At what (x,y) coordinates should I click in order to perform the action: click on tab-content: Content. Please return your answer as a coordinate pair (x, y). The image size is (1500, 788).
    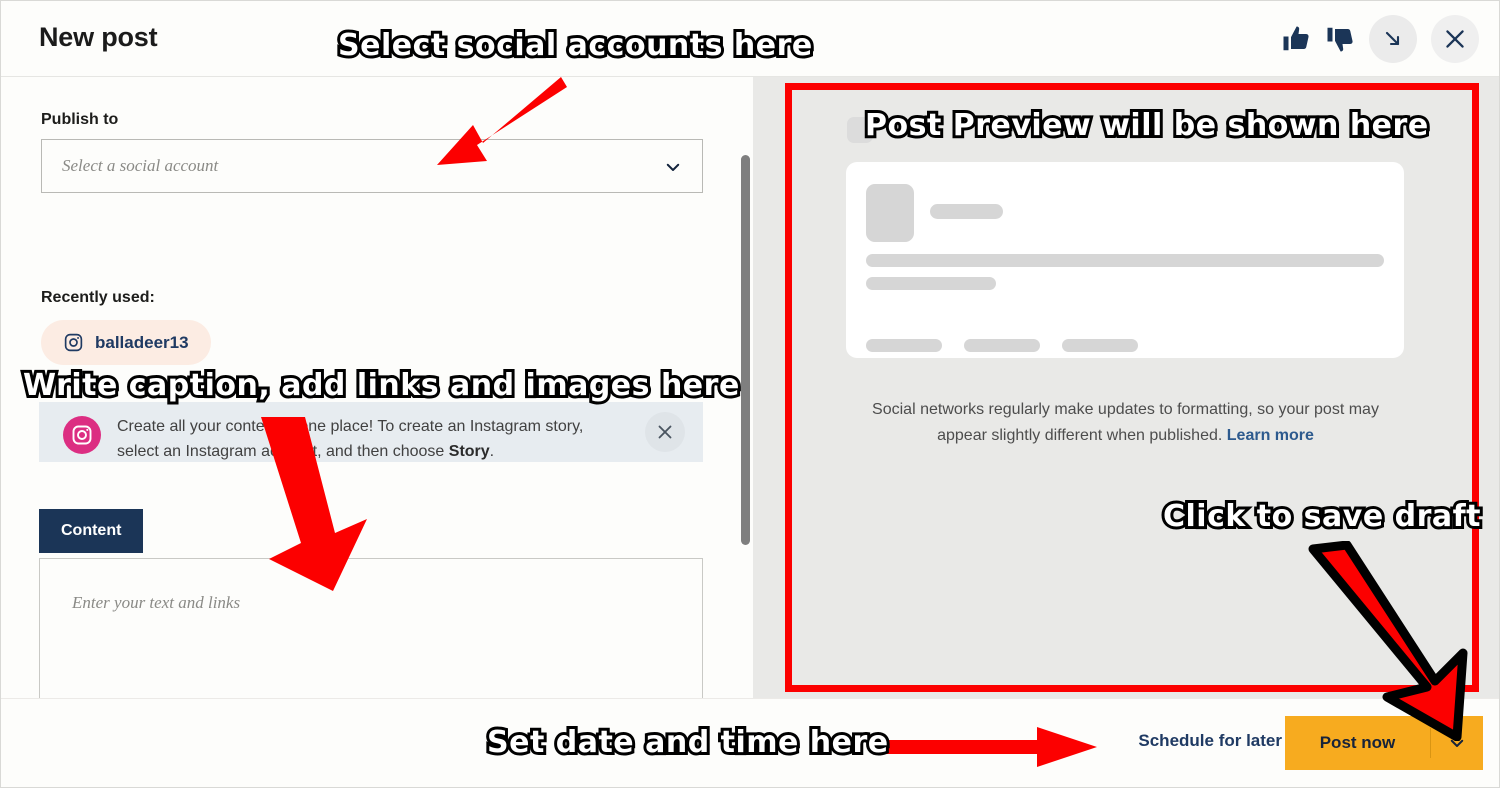
    Looking at the image, I should click on (91, 531).